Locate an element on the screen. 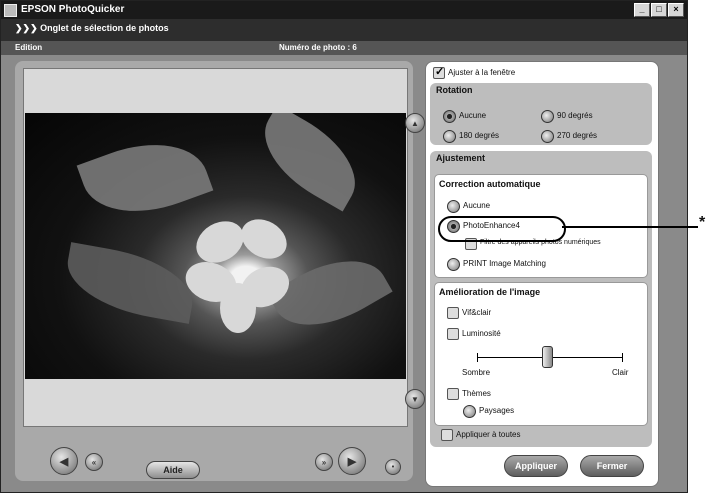 The width and height of the screenshot is (711, 493). help-button: Aide is located at coordinates (173, 470).